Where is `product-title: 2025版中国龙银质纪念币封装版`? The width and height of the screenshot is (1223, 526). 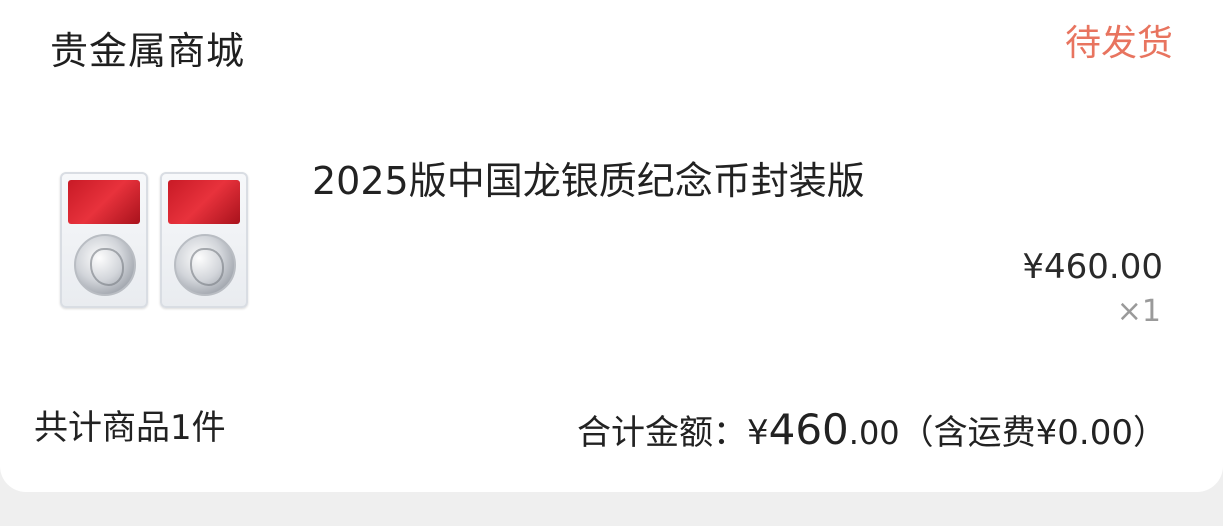
product-title: 2025版中国龙银质纪念币封装版 is located at coordinates (588, 181).